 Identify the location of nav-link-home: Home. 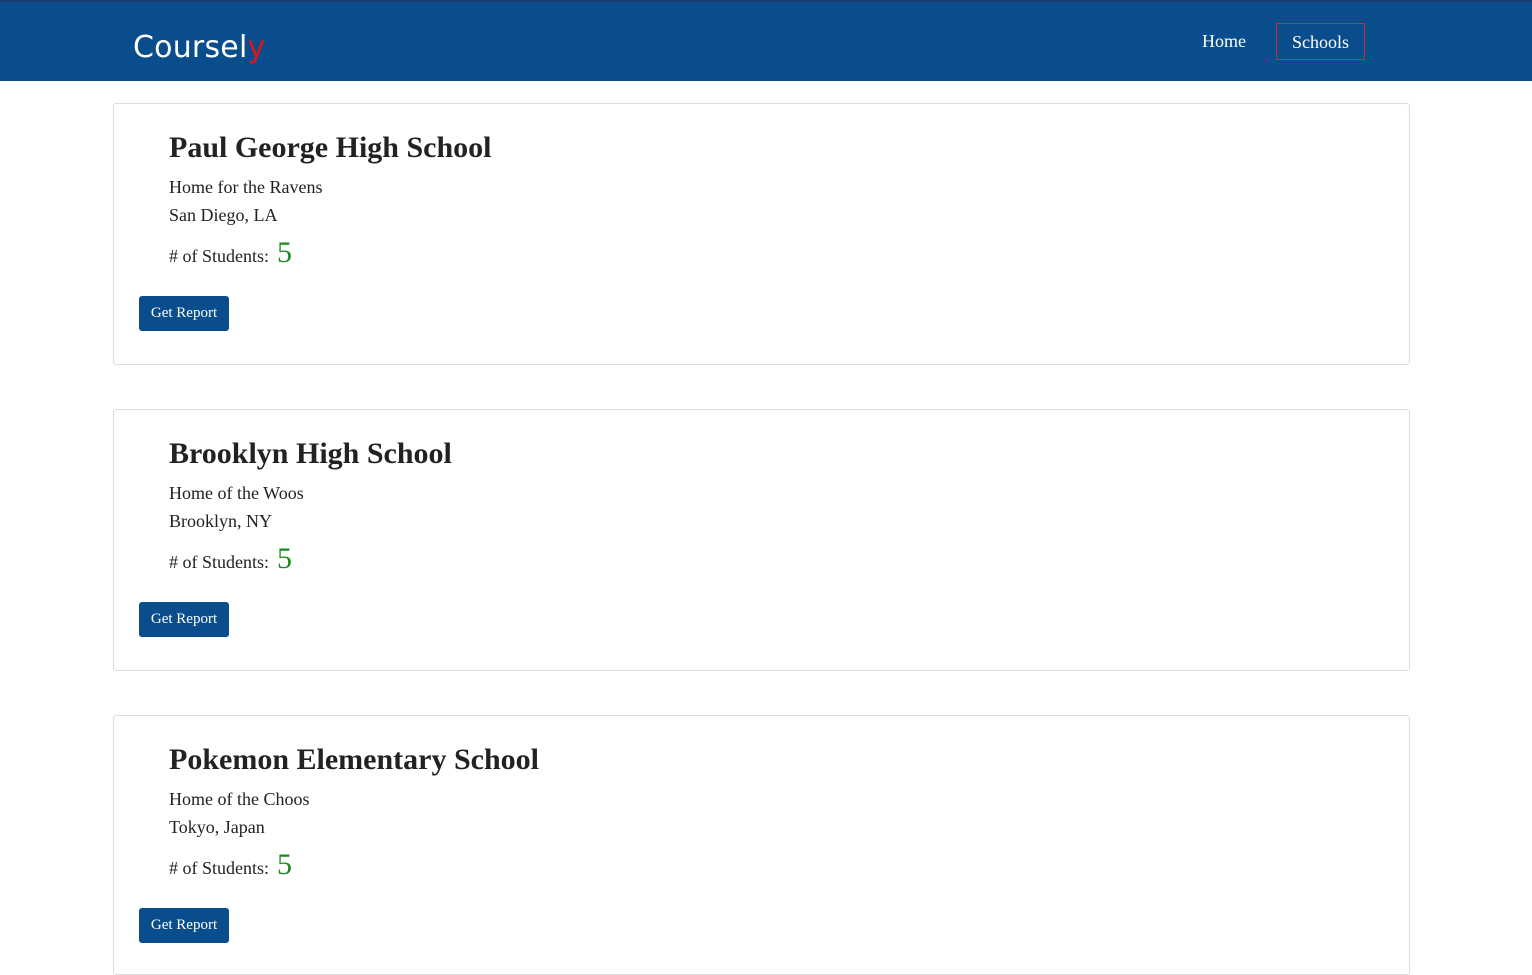
(1224, 41).